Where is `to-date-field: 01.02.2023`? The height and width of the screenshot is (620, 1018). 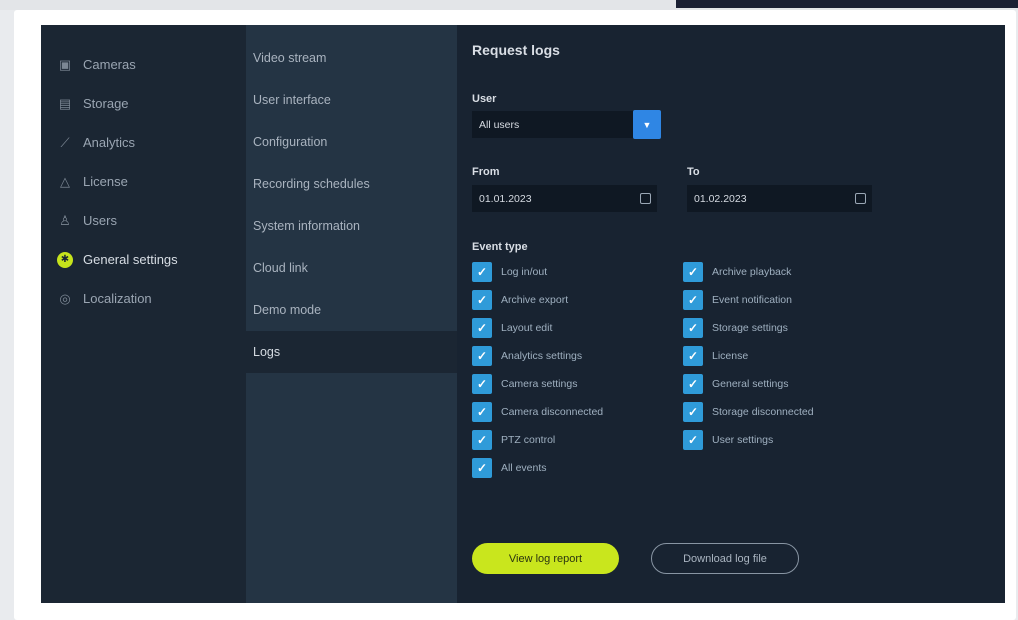 to-date-field: 01.02.2023 is located at coordinates (779, 198).